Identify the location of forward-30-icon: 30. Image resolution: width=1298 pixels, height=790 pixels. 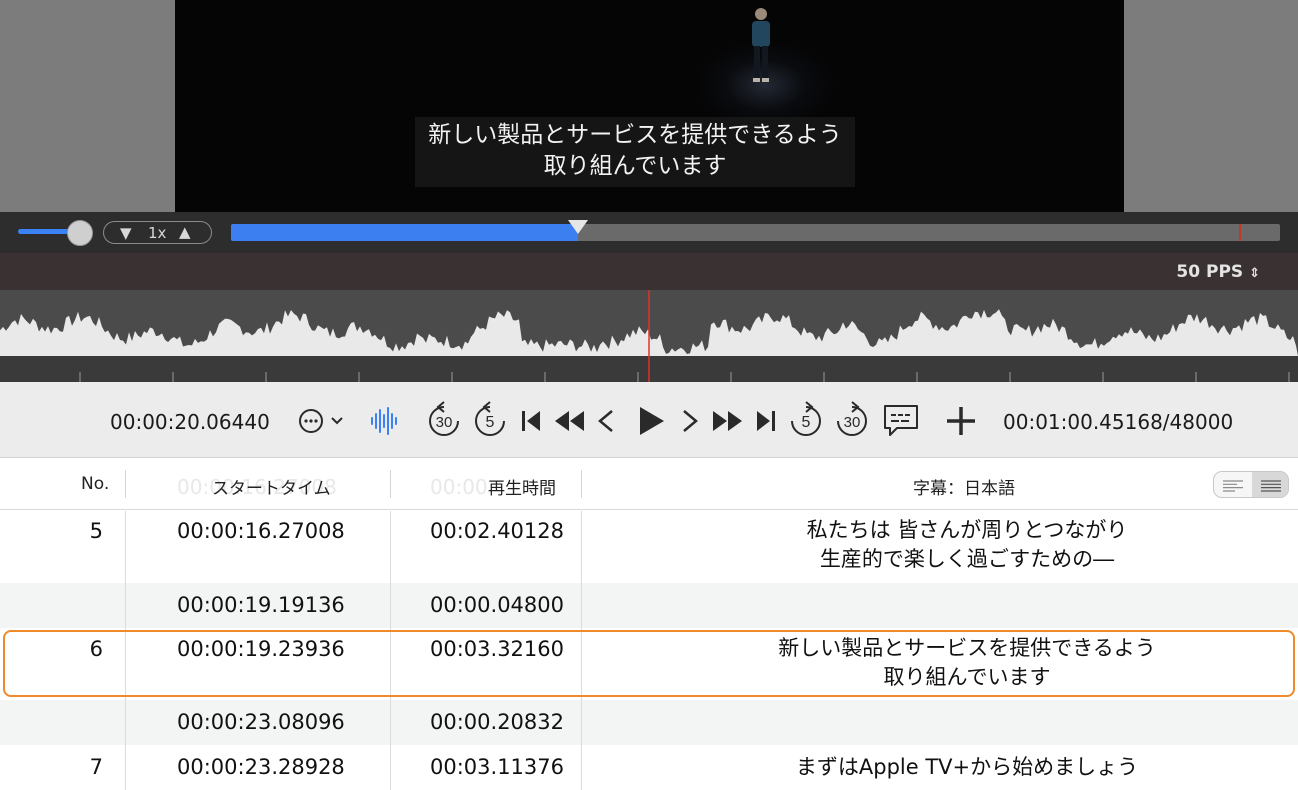
(852, 420).